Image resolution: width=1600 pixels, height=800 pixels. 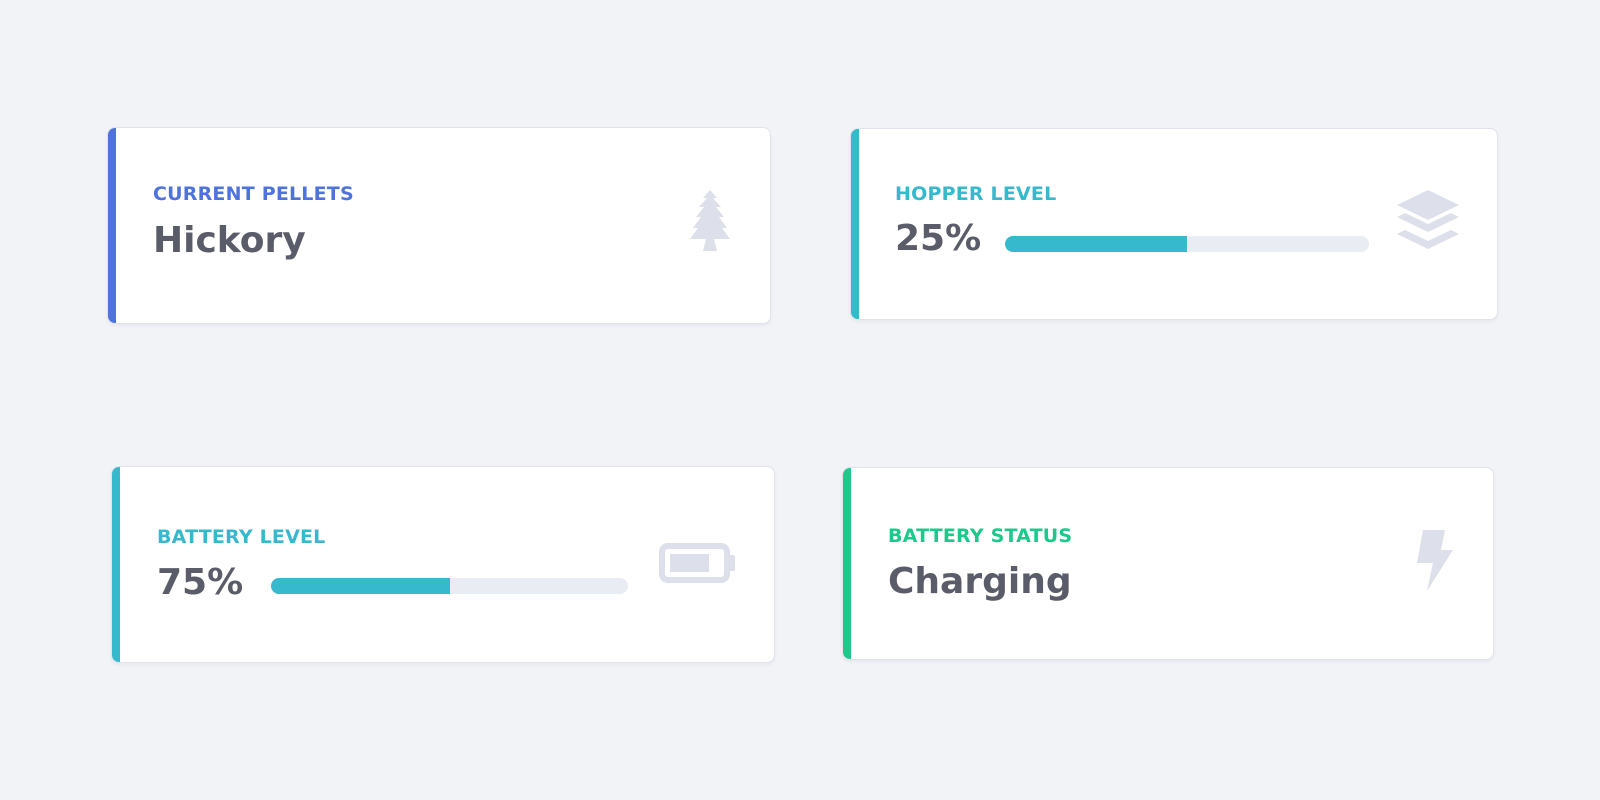 I want to click on battery-level-value: 75%, so click(x=200, y=582).